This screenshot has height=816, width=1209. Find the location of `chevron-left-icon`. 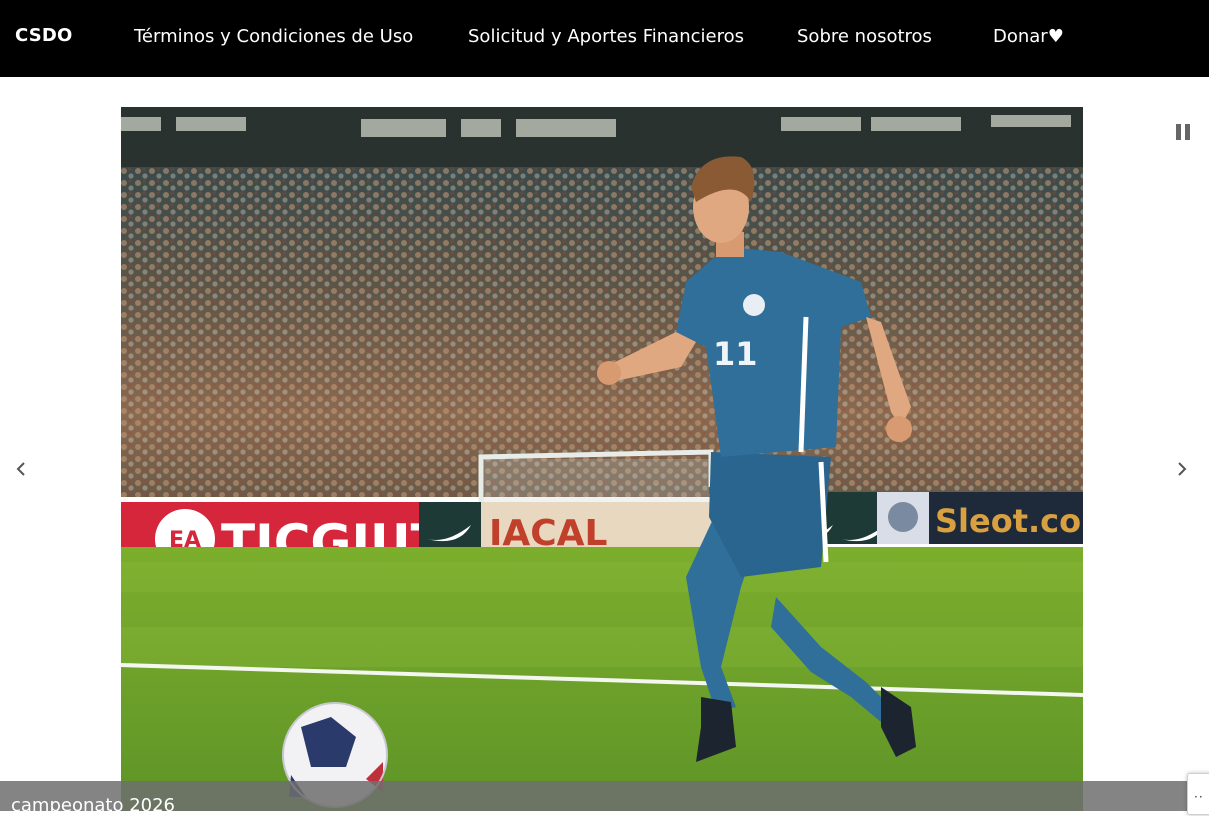

chevron-left-icon is located at coordinates (20, 469).